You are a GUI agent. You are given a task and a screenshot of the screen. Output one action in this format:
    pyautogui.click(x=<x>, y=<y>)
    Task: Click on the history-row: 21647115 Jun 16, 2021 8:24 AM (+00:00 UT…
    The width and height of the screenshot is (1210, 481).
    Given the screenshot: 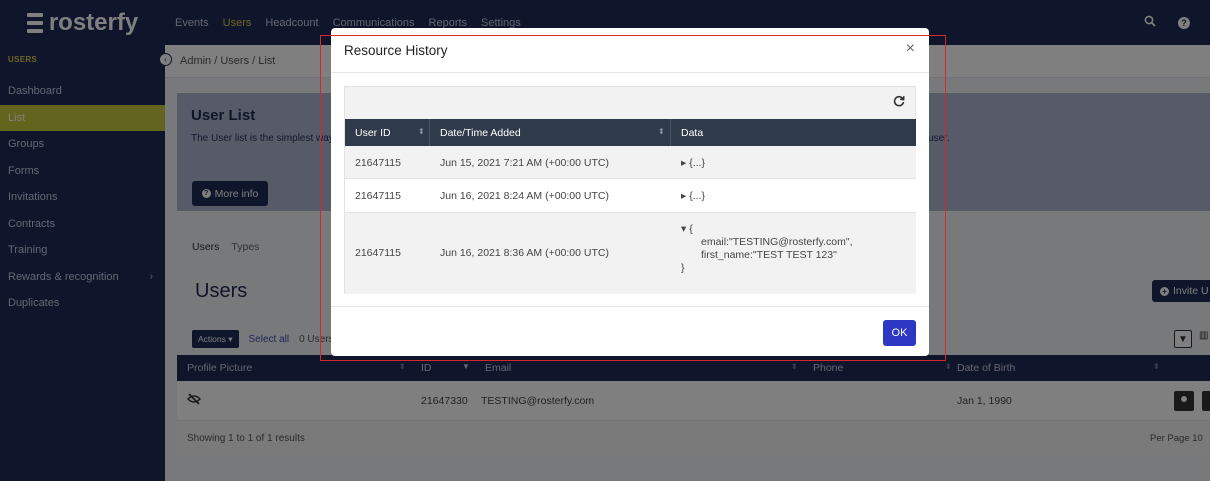 What is the action you would take?
    pyautogui.click(x=630, y=196)
    